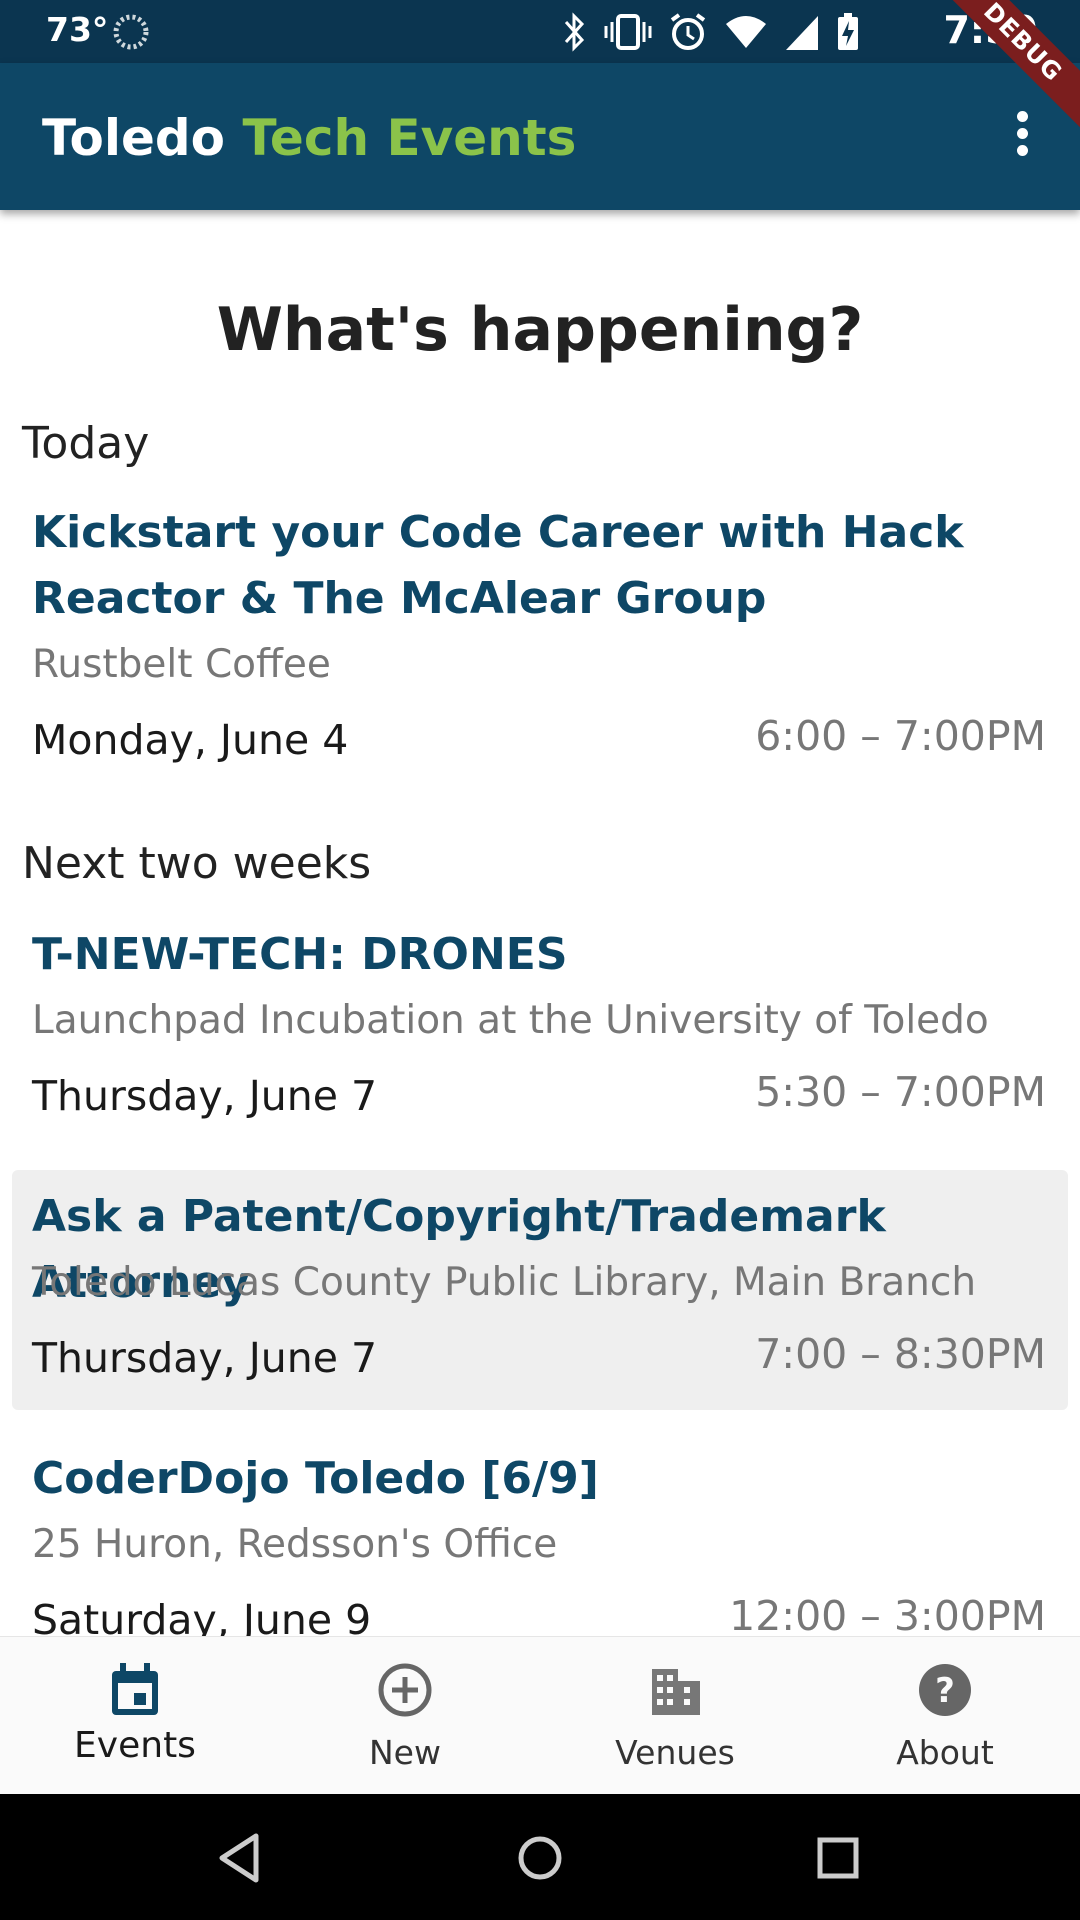 This screenshot has width=1080, height=1920. I want to click on bluetooth-icon, so click(574, 32).